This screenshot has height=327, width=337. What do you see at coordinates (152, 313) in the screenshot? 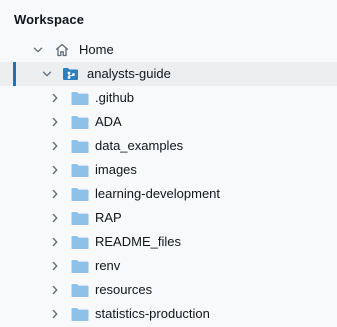
I see `tree-item-label: statistics-production` at bounding box center [152, 313].